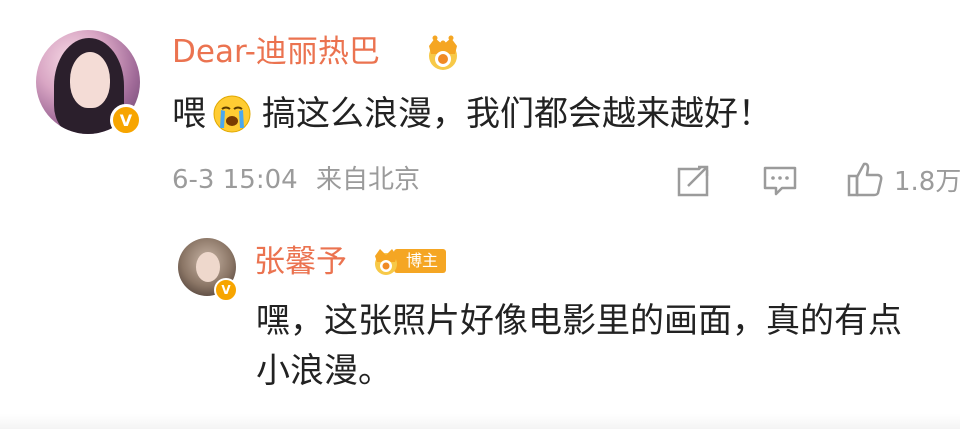 Image resolution: width=960 pixels, height=429 pixels. What do you see at coordinates (865, 179) in the screenshot?
I see `like-icon` at bounding box center [865, 179].